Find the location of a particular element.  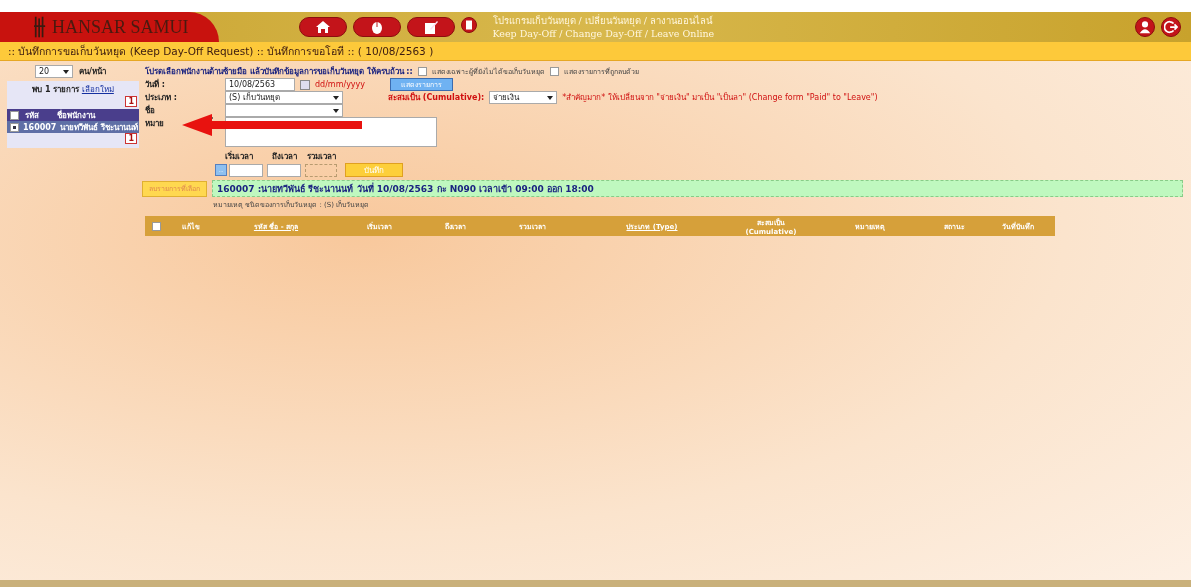

field-label: ประเภท : is located at coordinates (161, 98).